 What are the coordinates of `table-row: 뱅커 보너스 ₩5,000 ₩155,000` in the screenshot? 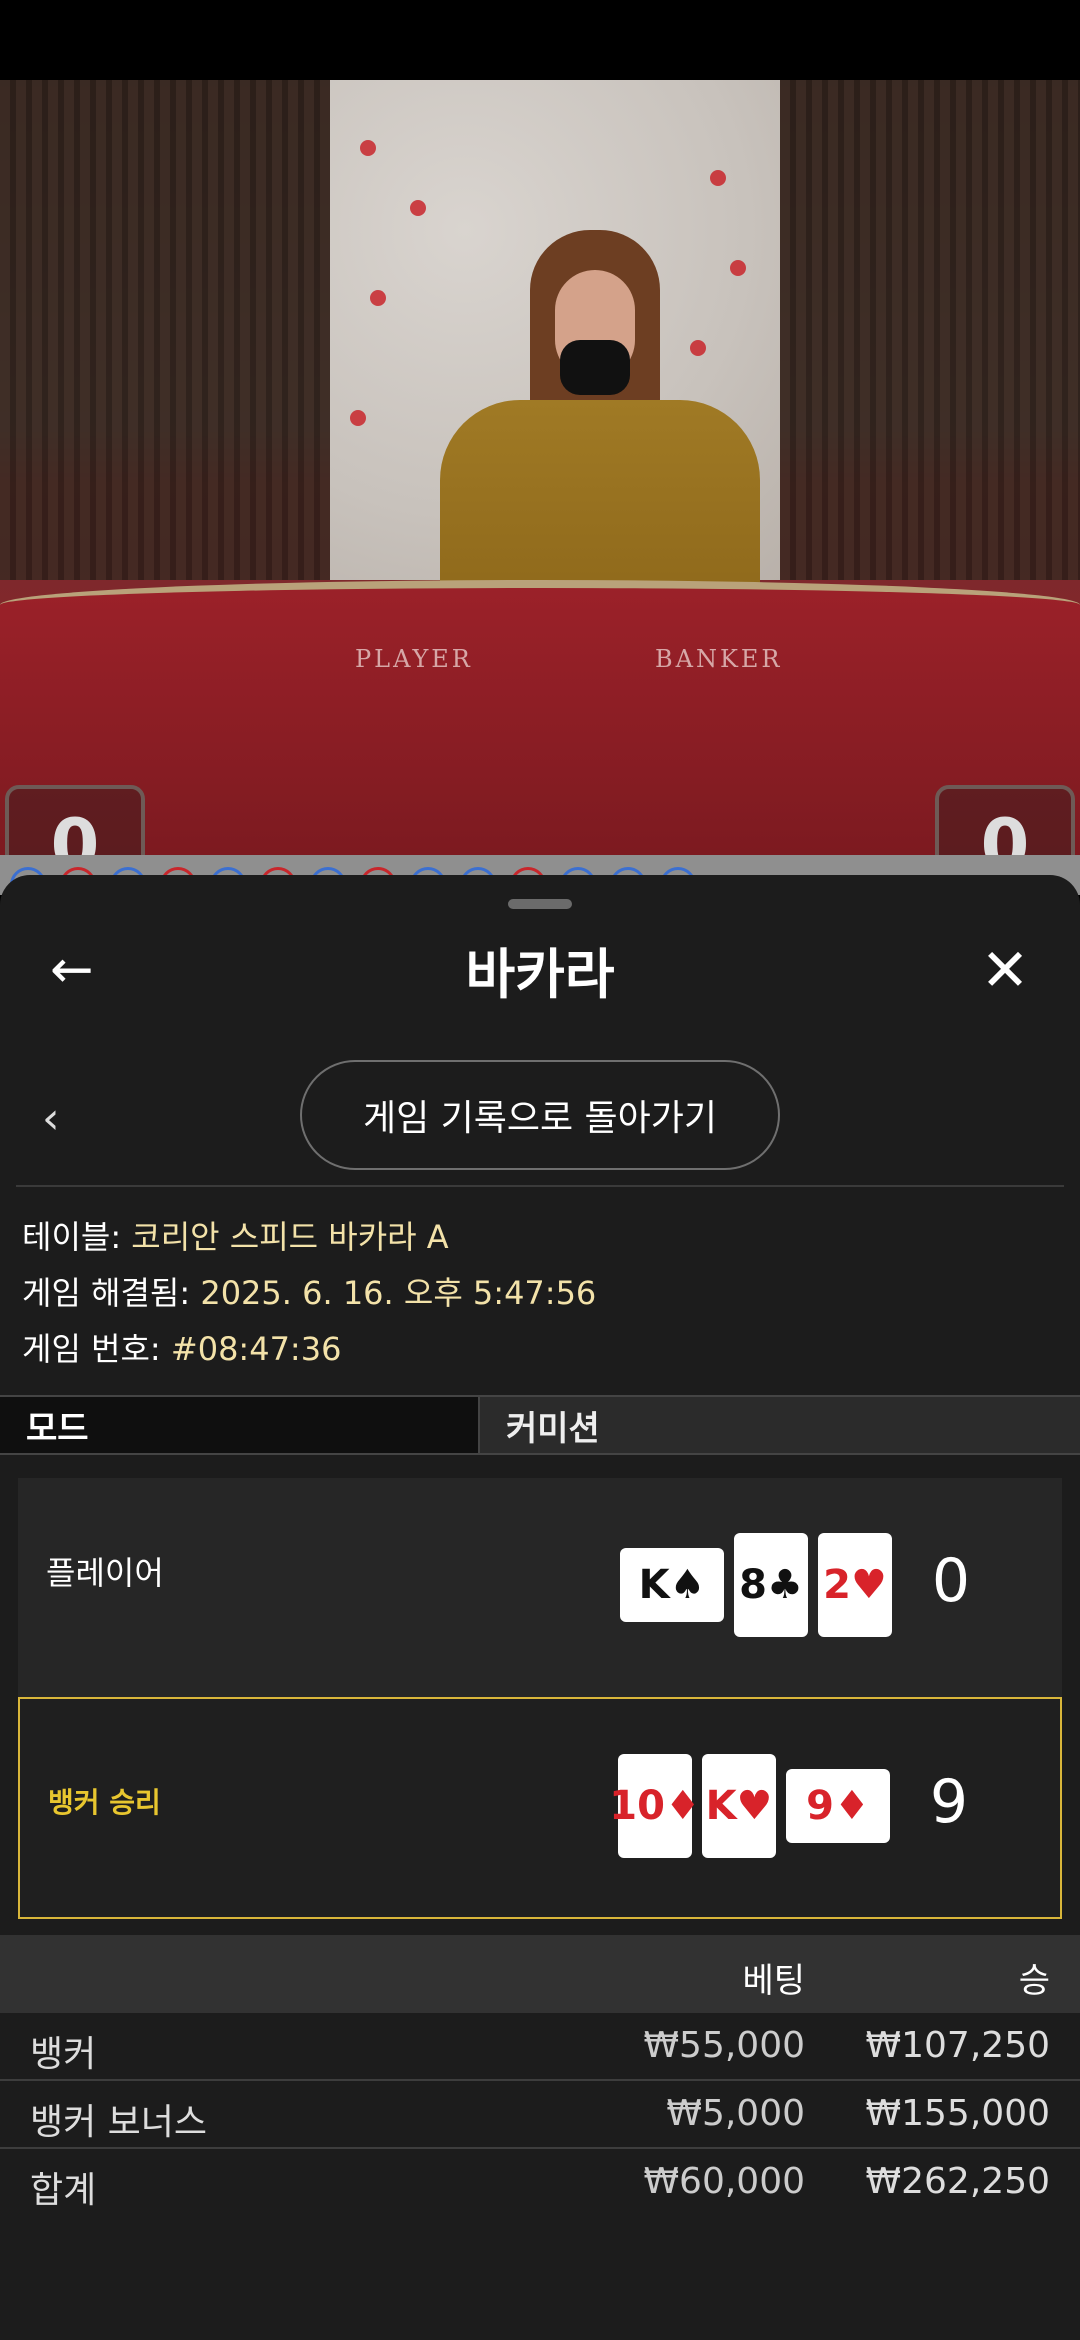 It's located at (540, 2115).